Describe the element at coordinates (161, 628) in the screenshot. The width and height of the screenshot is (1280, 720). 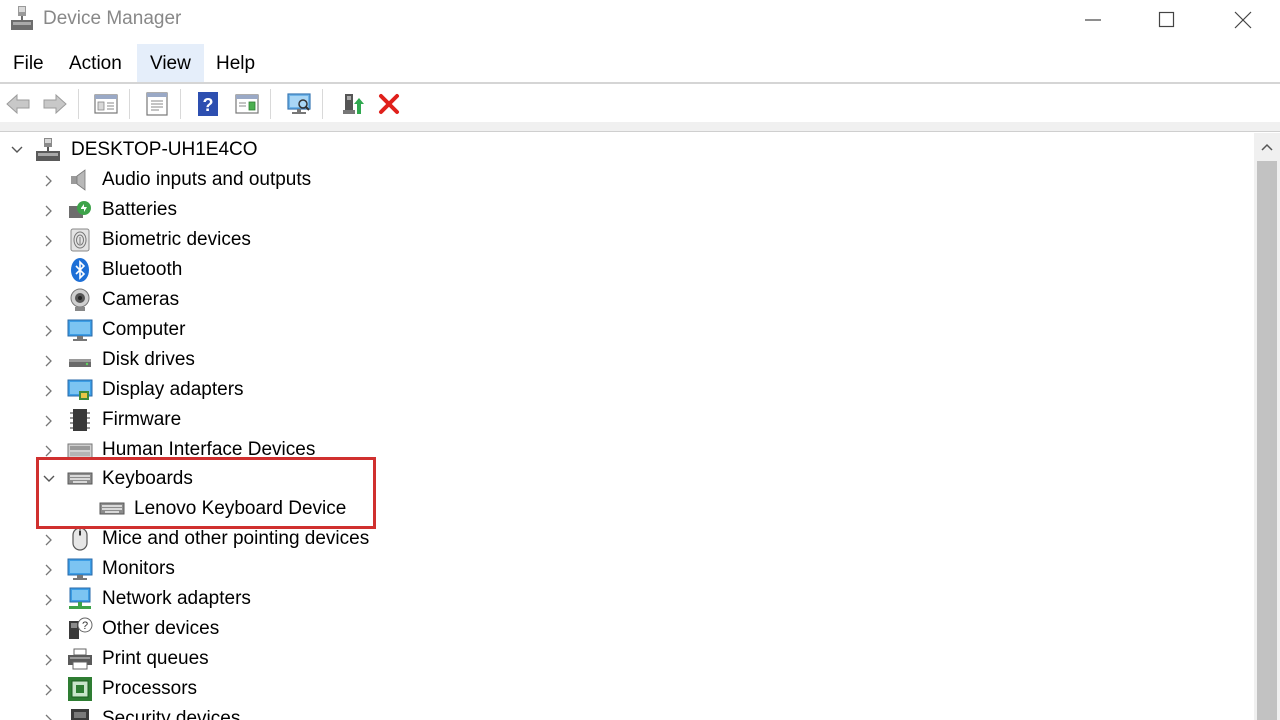
I see `tree-item-label: Other devices` at that location.